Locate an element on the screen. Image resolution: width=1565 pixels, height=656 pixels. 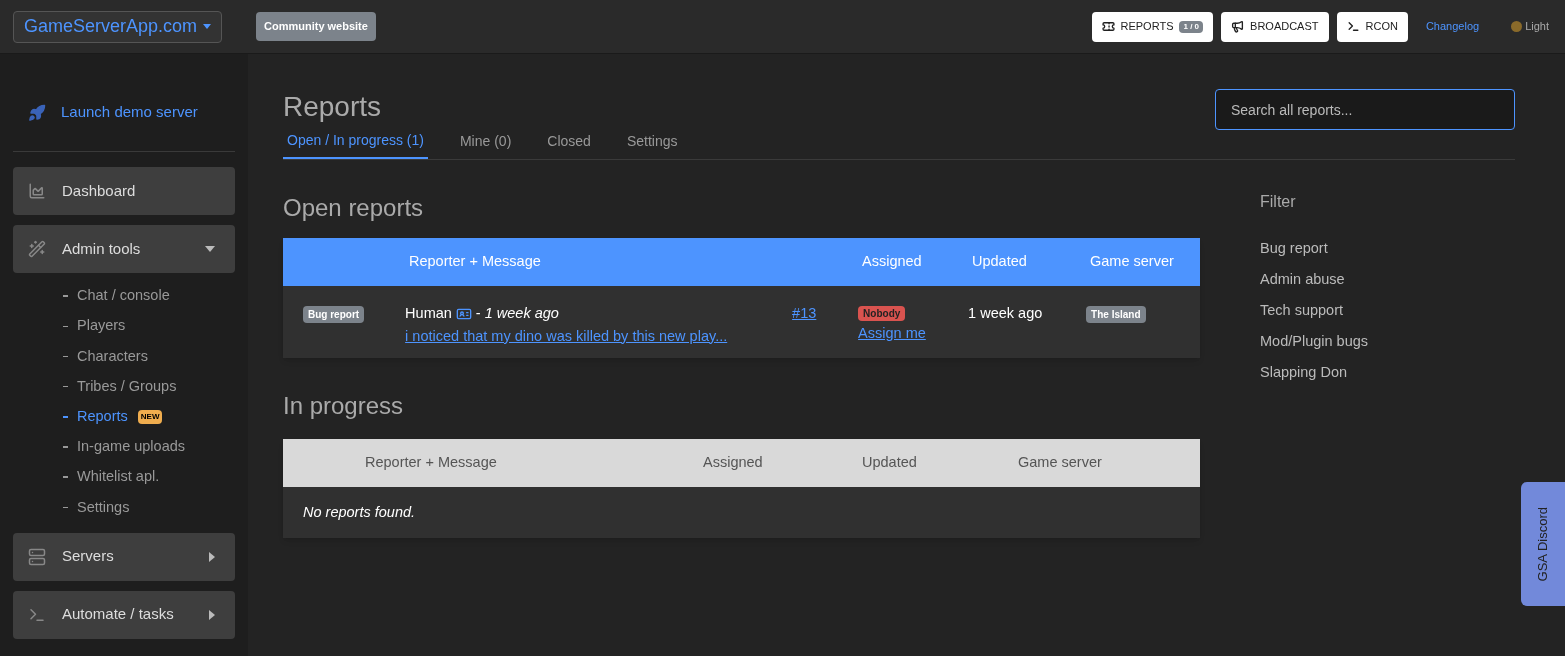
ticket-icon is located at coordinates (1108, 26).